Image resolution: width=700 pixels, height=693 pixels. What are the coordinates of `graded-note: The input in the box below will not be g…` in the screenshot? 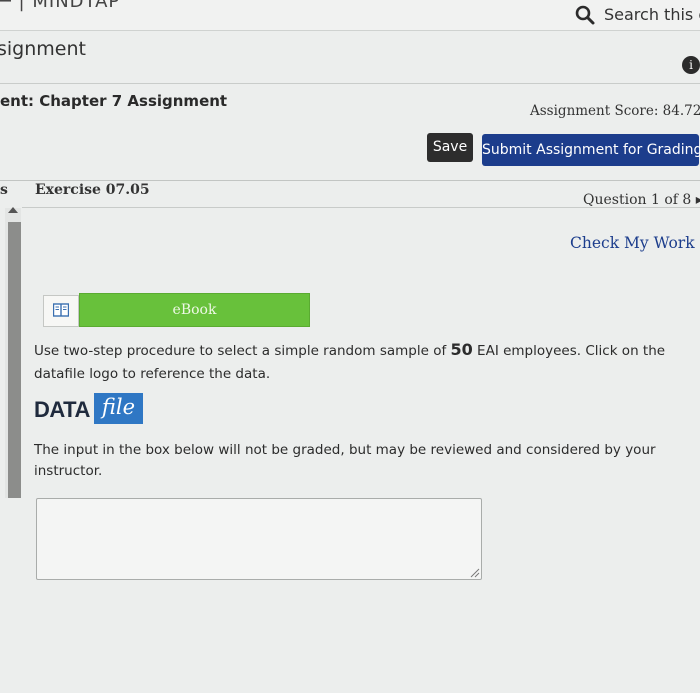 It's located at (345, 460).